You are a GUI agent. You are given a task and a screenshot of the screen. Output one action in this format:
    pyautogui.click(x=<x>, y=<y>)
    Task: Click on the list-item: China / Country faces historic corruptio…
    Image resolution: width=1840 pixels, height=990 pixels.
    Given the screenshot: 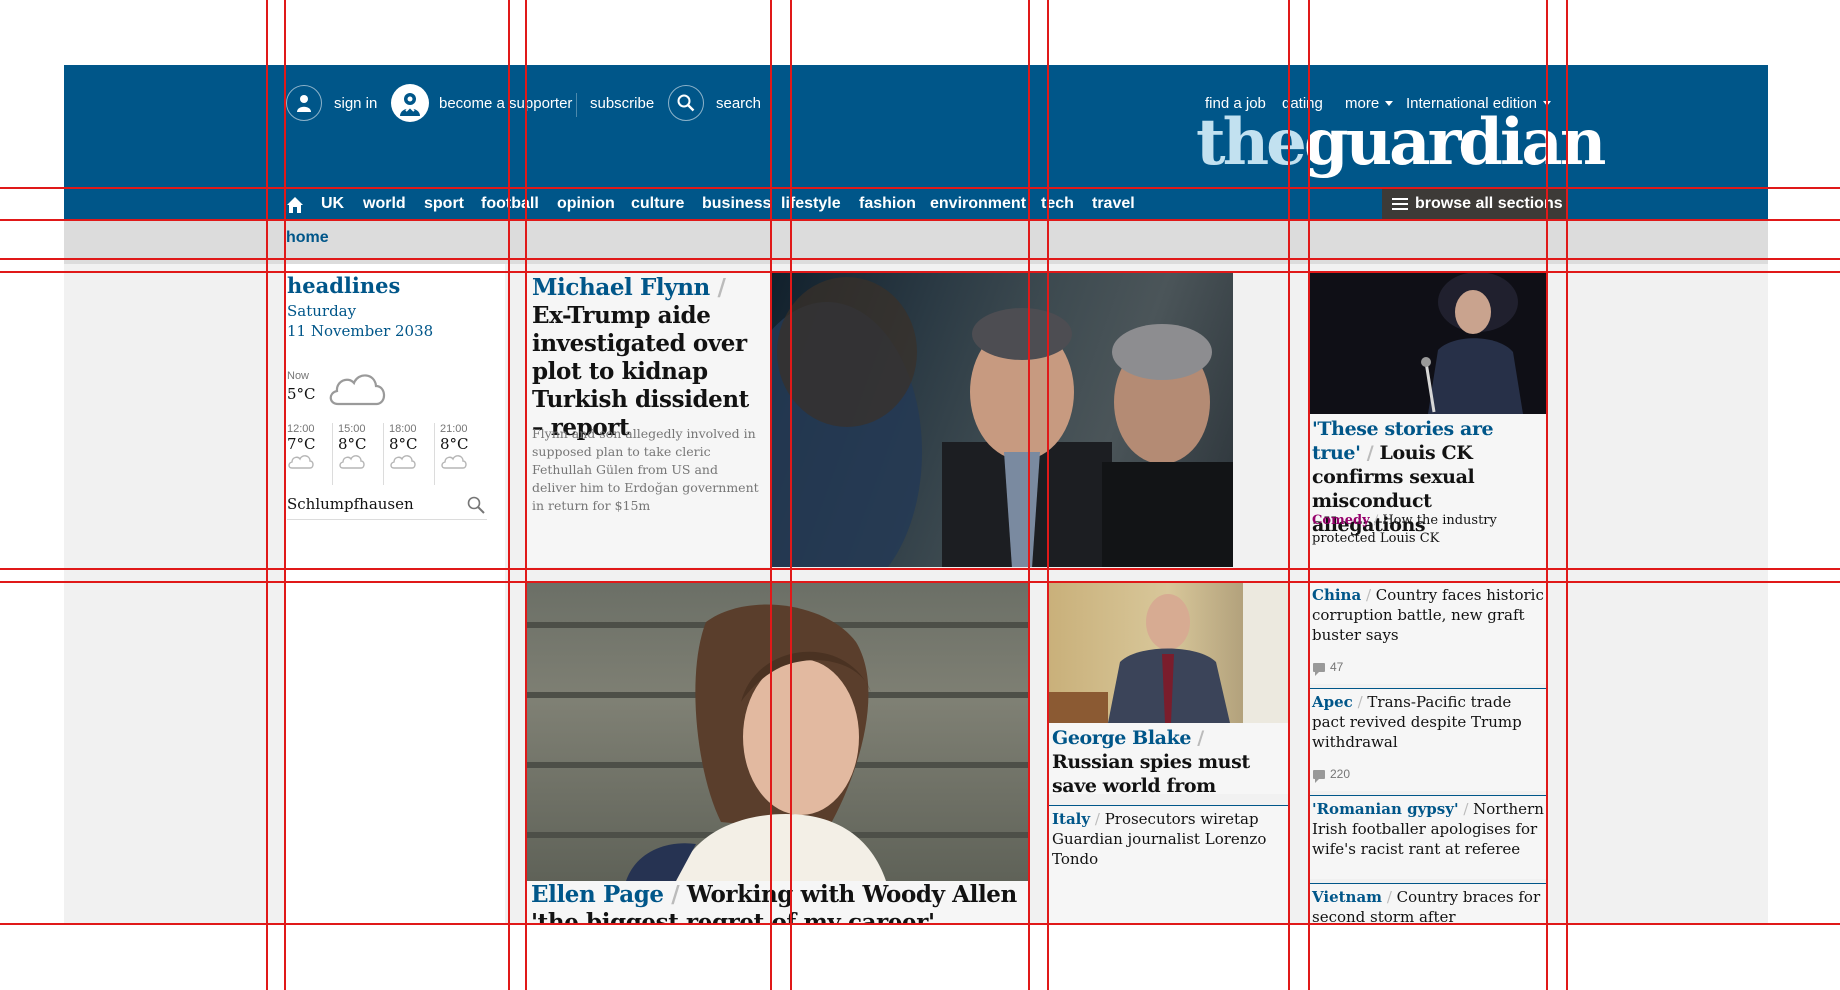 What is the action you would take?
    pyautogui.click(x=1427, y=632)
    